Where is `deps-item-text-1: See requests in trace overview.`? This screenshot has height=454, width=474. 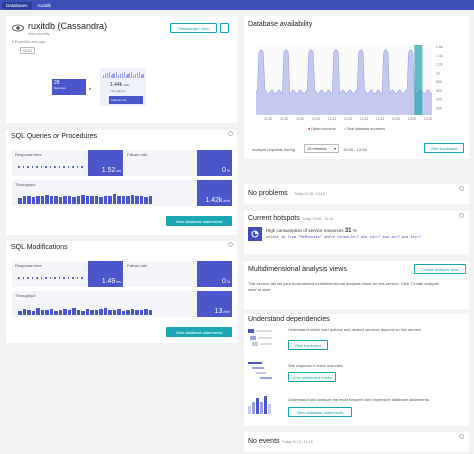 deps-item-text-1: See requests in trace overview. is located at coordinates (316, 365).